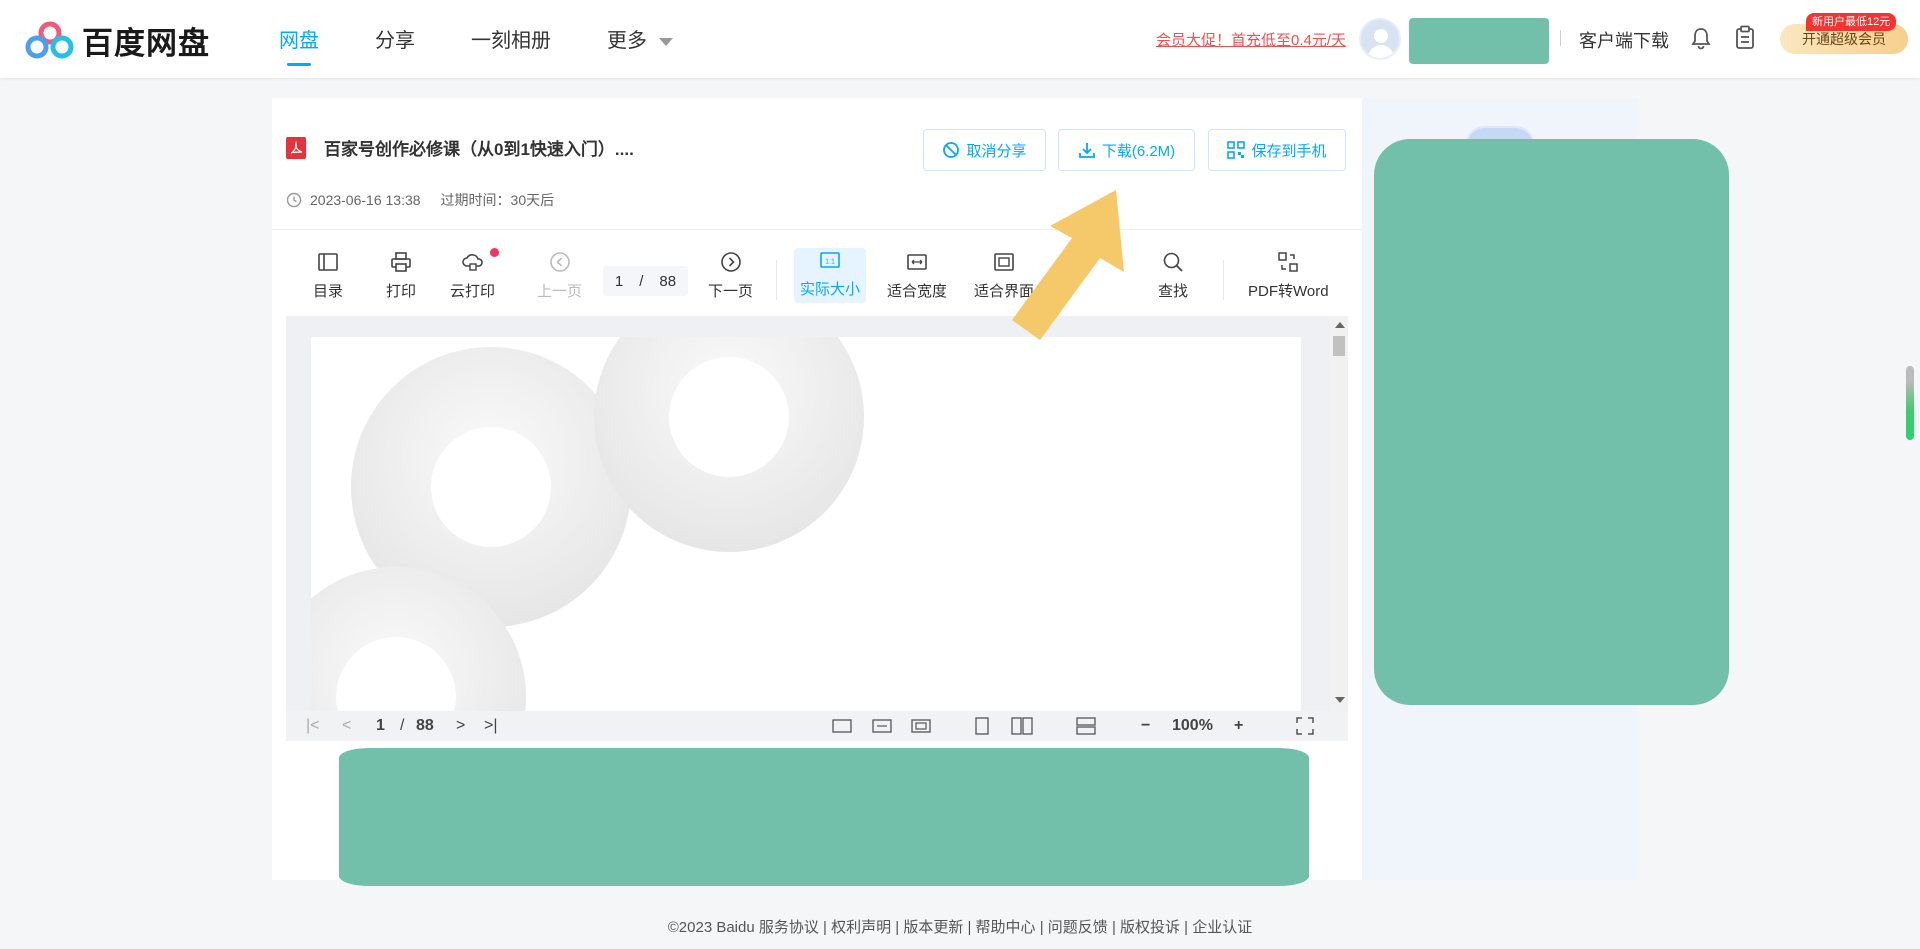 The height and width of the screenshot is (949, 1920). Describe the element at coordinates (425, 725) in the screenshot. I see `bottom-total-pages: 88` at that location.